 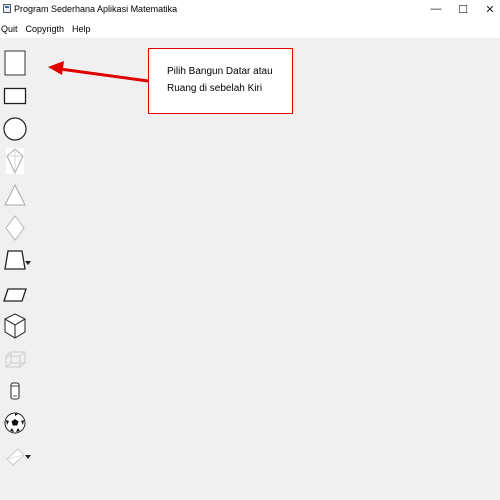 I want to click on cuboid-icon, so click(x=15, y=359).